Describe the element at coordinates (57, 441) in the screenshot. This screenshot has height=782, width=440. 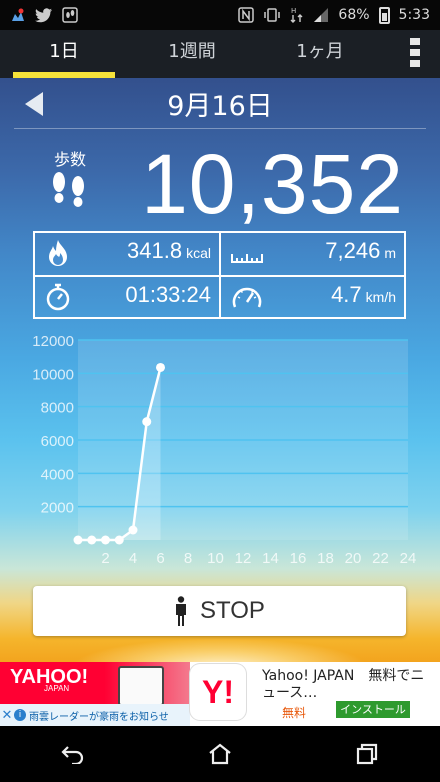
I see `y-tick-label: 6000` at that location.